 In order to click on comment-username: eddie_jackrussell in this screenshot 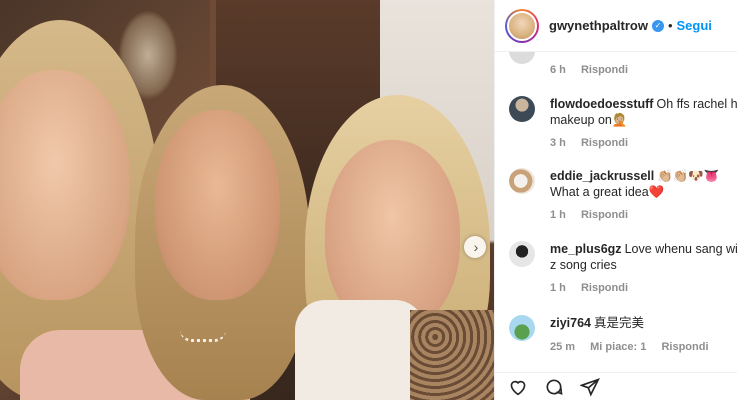, I will do `click(602, 176)`.